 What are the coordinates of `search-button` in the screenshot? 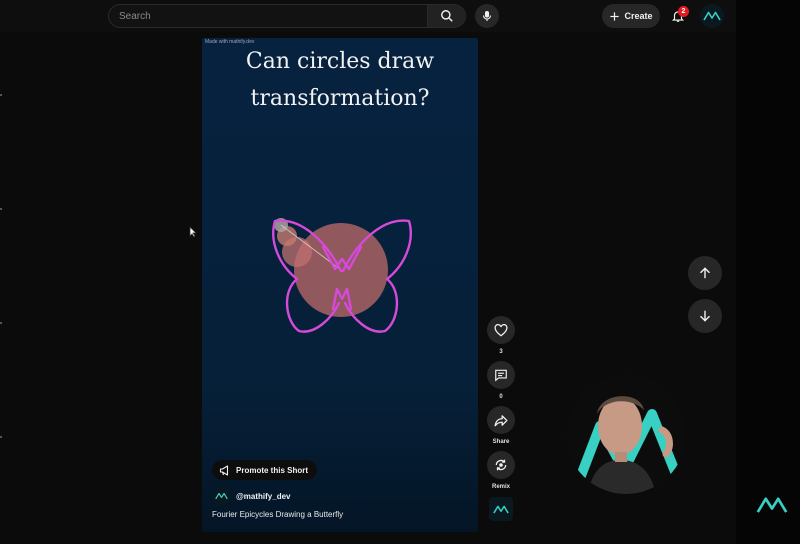 It's located at (446, 16).